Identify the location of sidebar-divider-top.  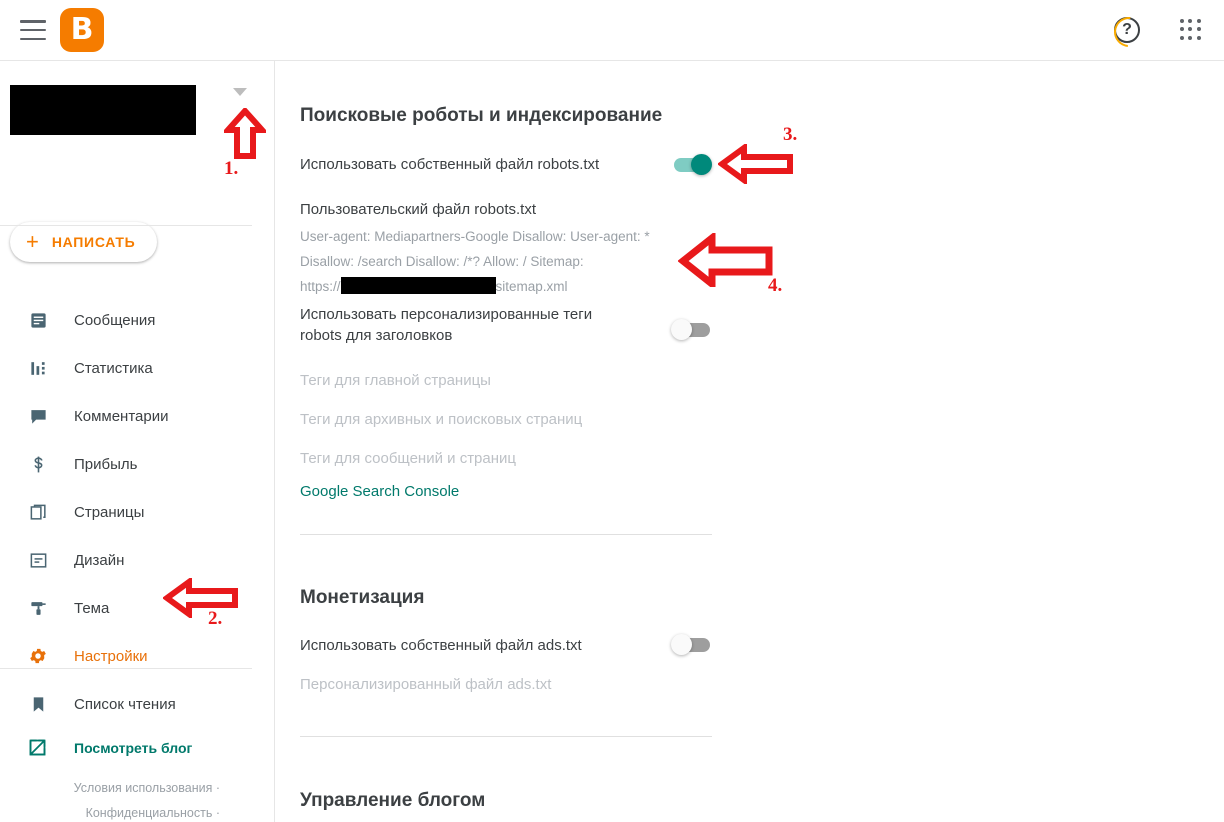
(126, 225).